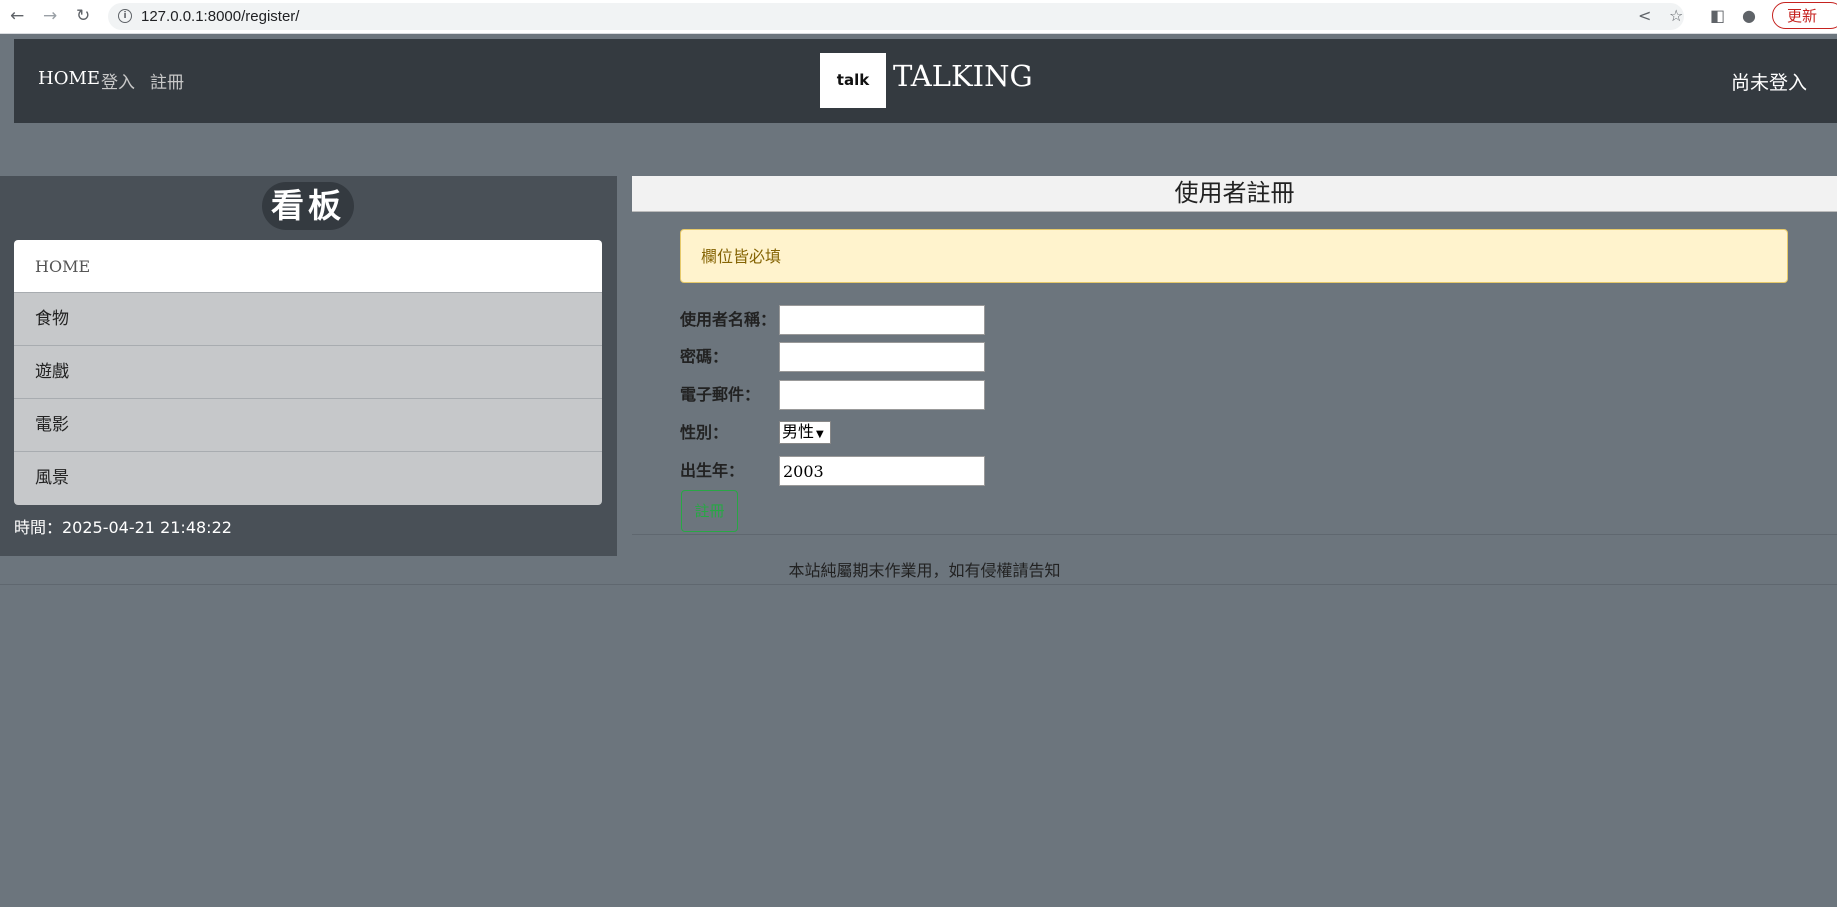 The height and width of the screenshot is (907, 1837). I want to click on gender-select-value: 男性, so click(798, 431).